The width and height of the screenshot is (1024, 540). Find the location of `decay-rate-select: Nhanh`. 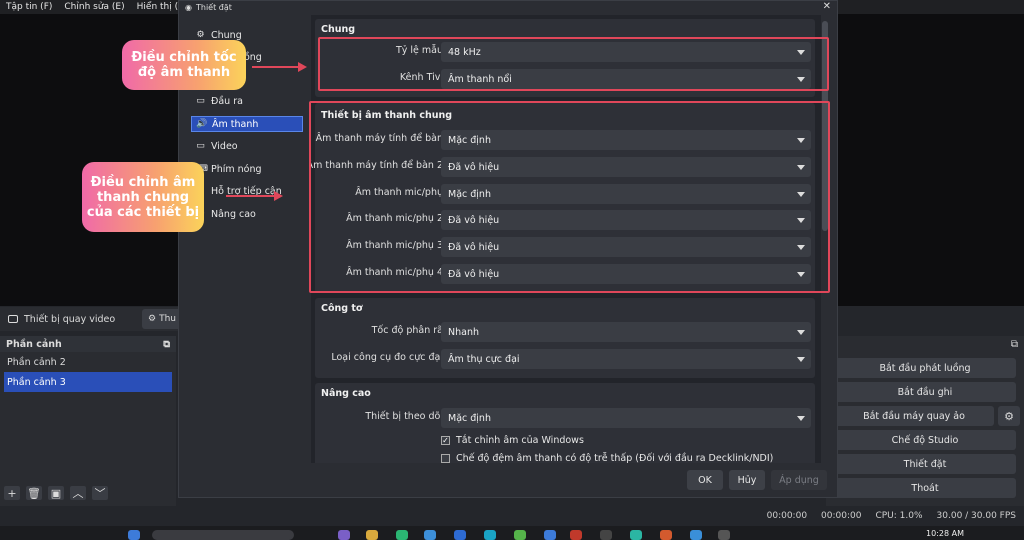

decay-rate-select: Nhanh is located at coordinates (626, 332).